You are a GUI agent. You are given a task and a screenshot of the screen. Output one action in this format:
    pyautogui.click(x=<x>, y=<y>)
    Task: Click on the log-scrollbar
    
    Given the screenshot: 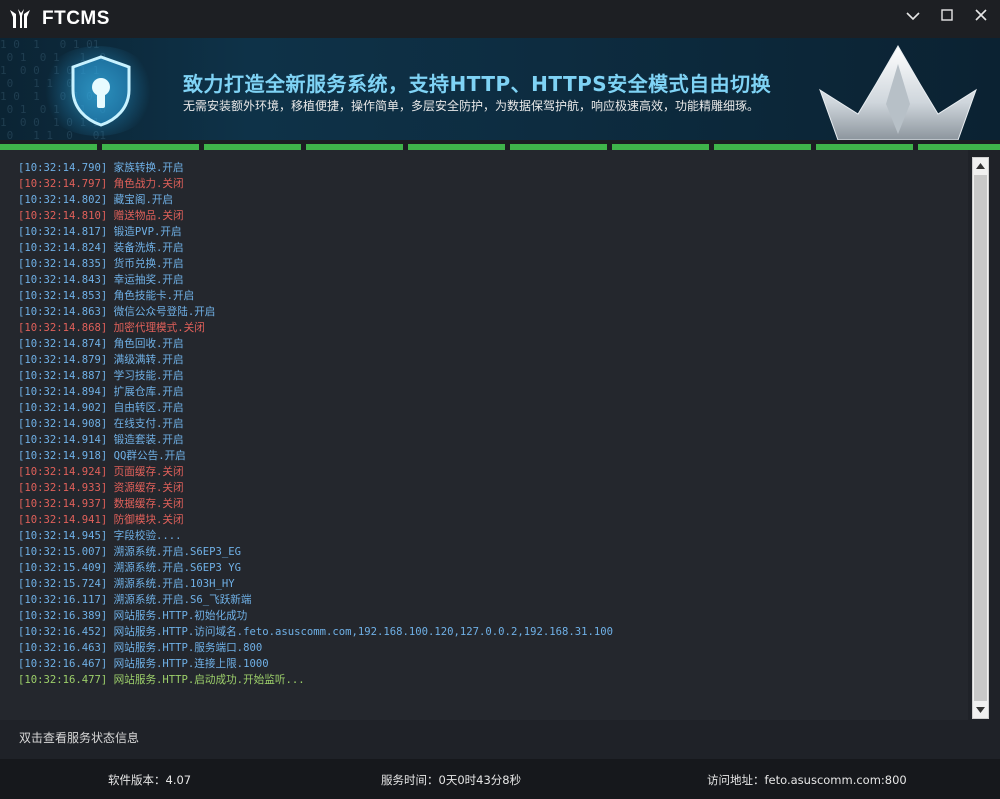 What is the action you would take?
    pyautogui.click(x=980, y=438)
    